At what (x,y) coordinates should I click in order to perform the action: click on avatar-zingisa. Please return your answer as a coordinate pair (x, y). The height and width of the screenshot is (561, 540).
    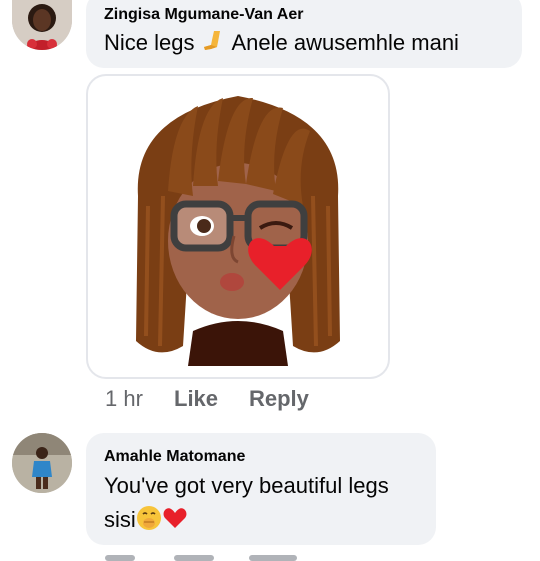
    Looking at the image, I should click on (42, 25).